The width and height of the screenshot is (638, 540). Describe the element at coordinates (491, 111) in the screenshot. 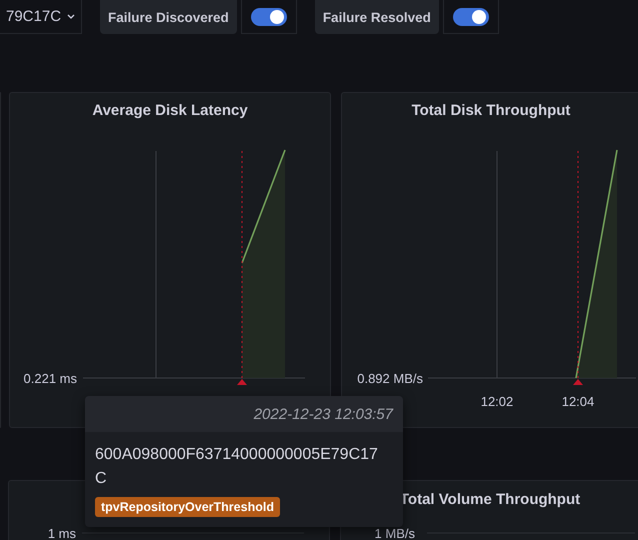

I see `panel-title: Total Disk Throughput` at that location.